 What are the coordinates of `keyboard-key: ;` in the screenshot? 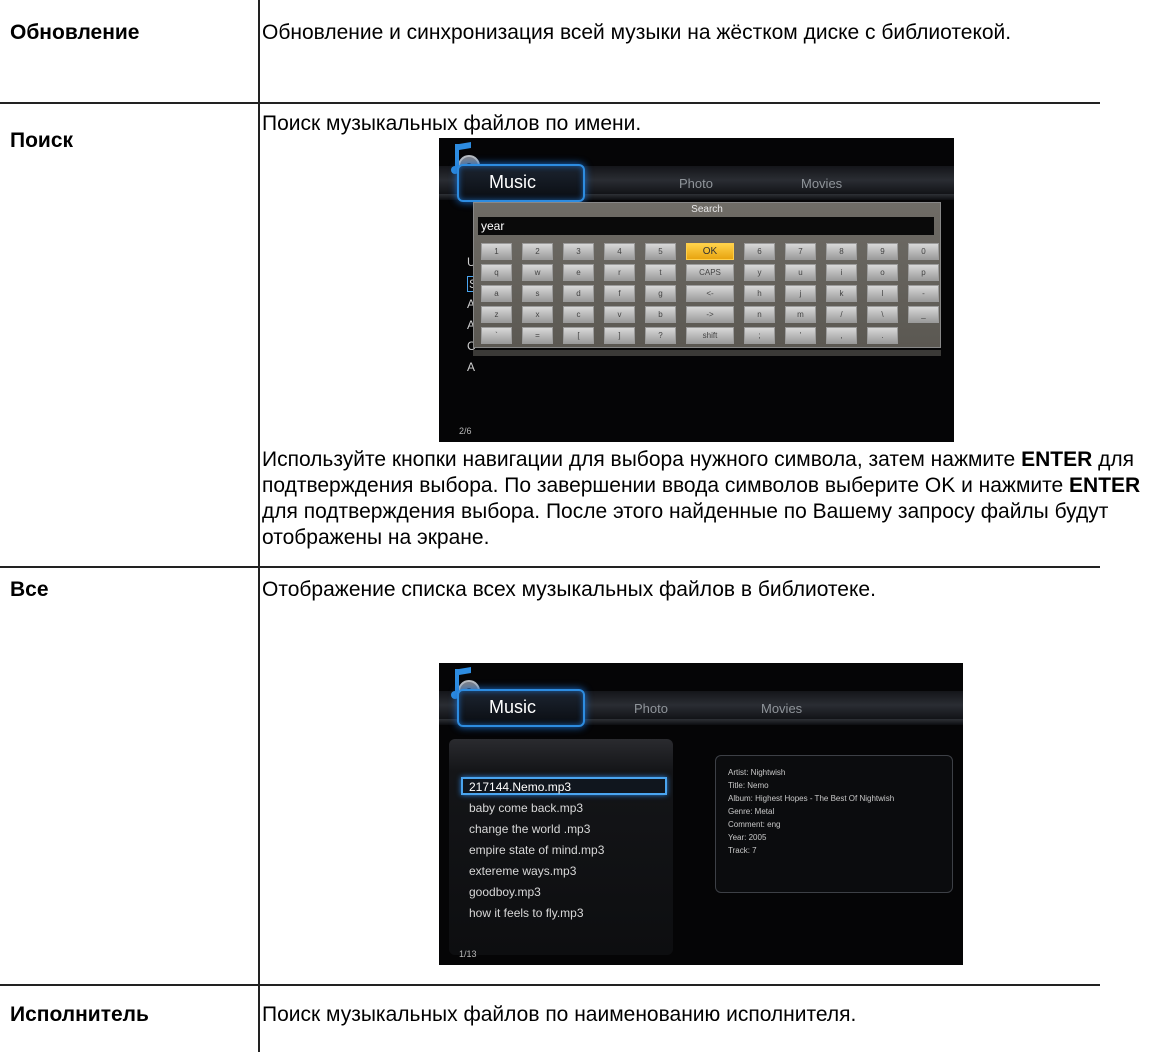 It's located at (759, 335).